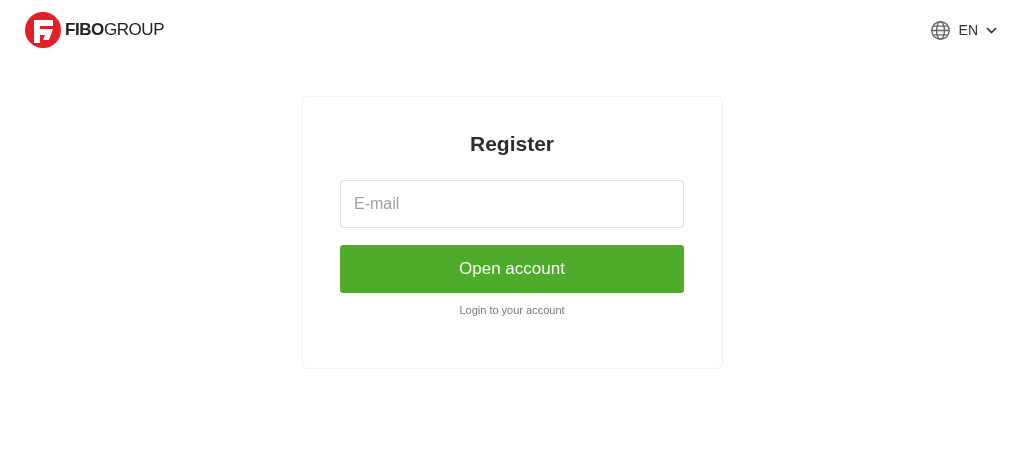  I want to click on open-account-button: Open account, so click(512, 269).